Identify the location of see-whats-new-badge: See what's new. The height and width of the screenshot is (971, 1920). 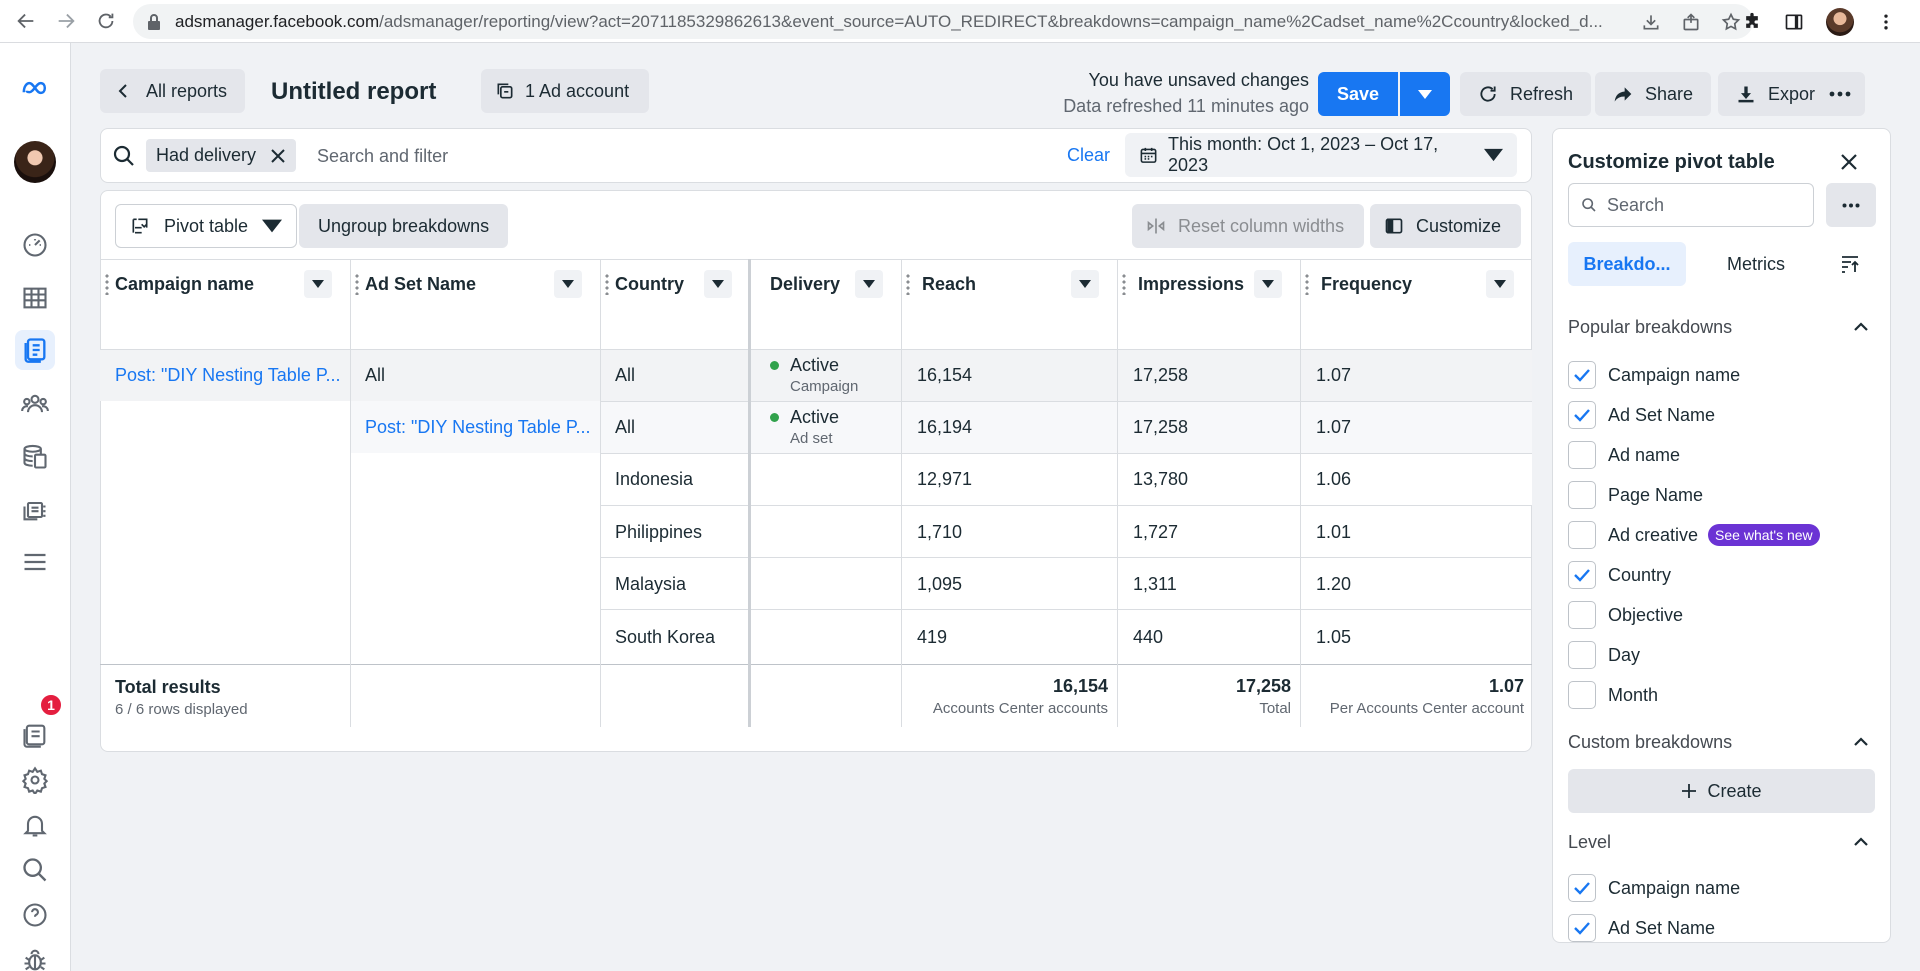
(1764, 535).